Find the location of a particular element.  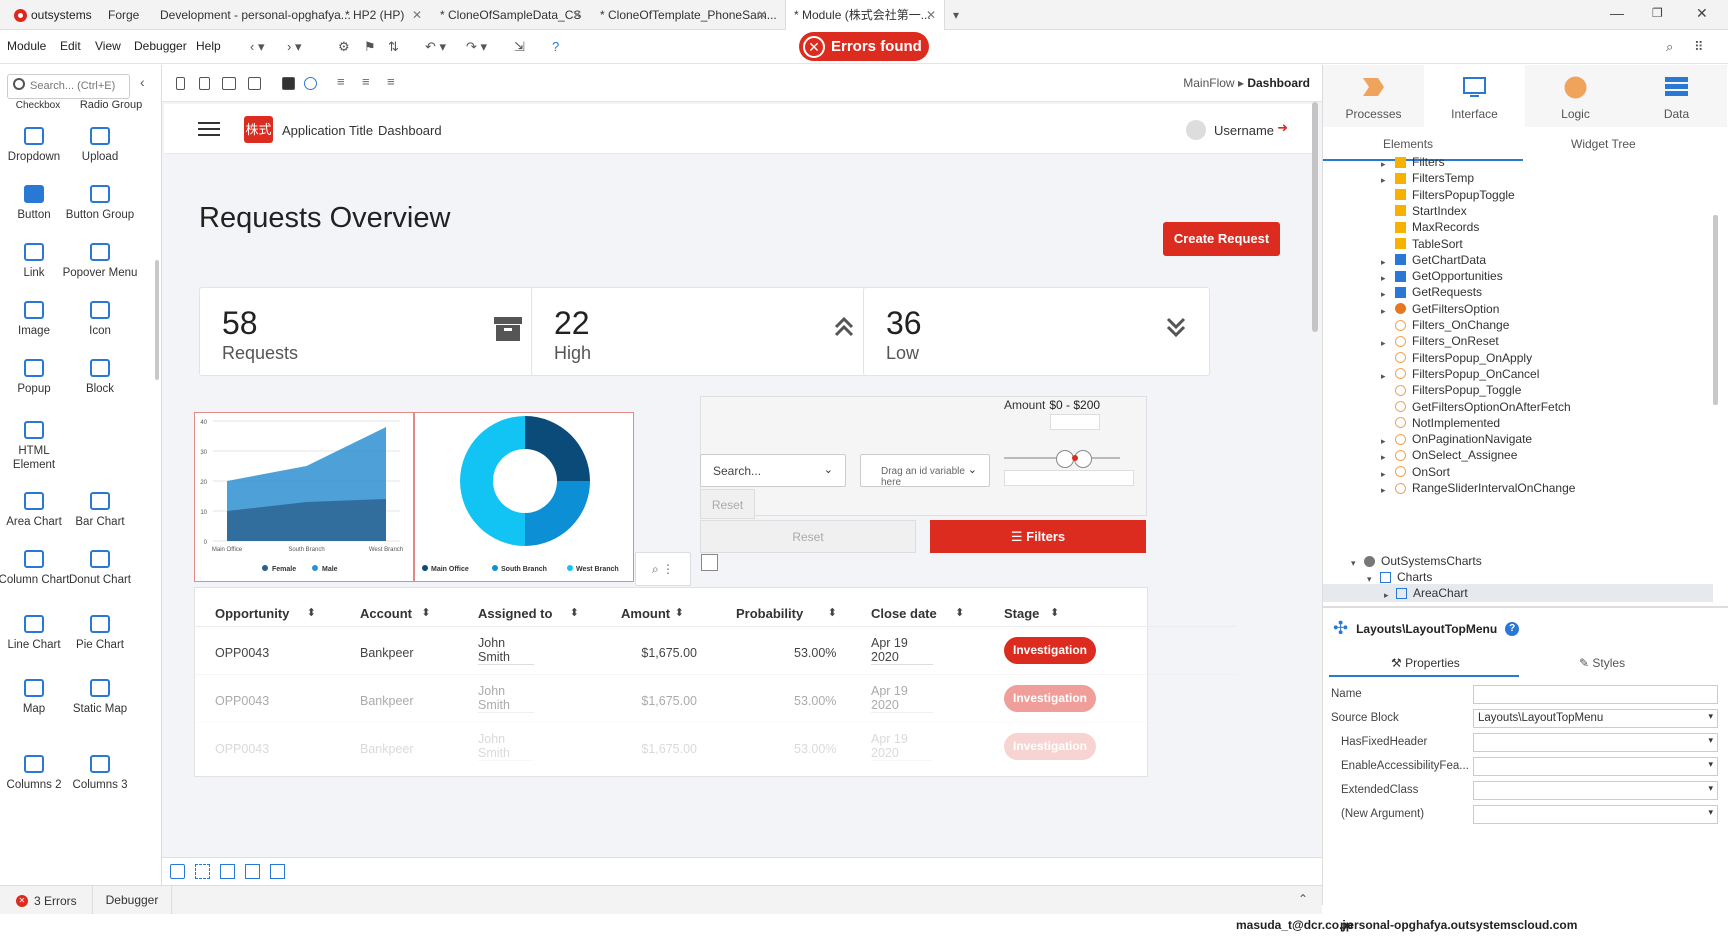

property-value-input: Layouts\LayoutTopMenu ▾ is located at coordinates (1595, 718).